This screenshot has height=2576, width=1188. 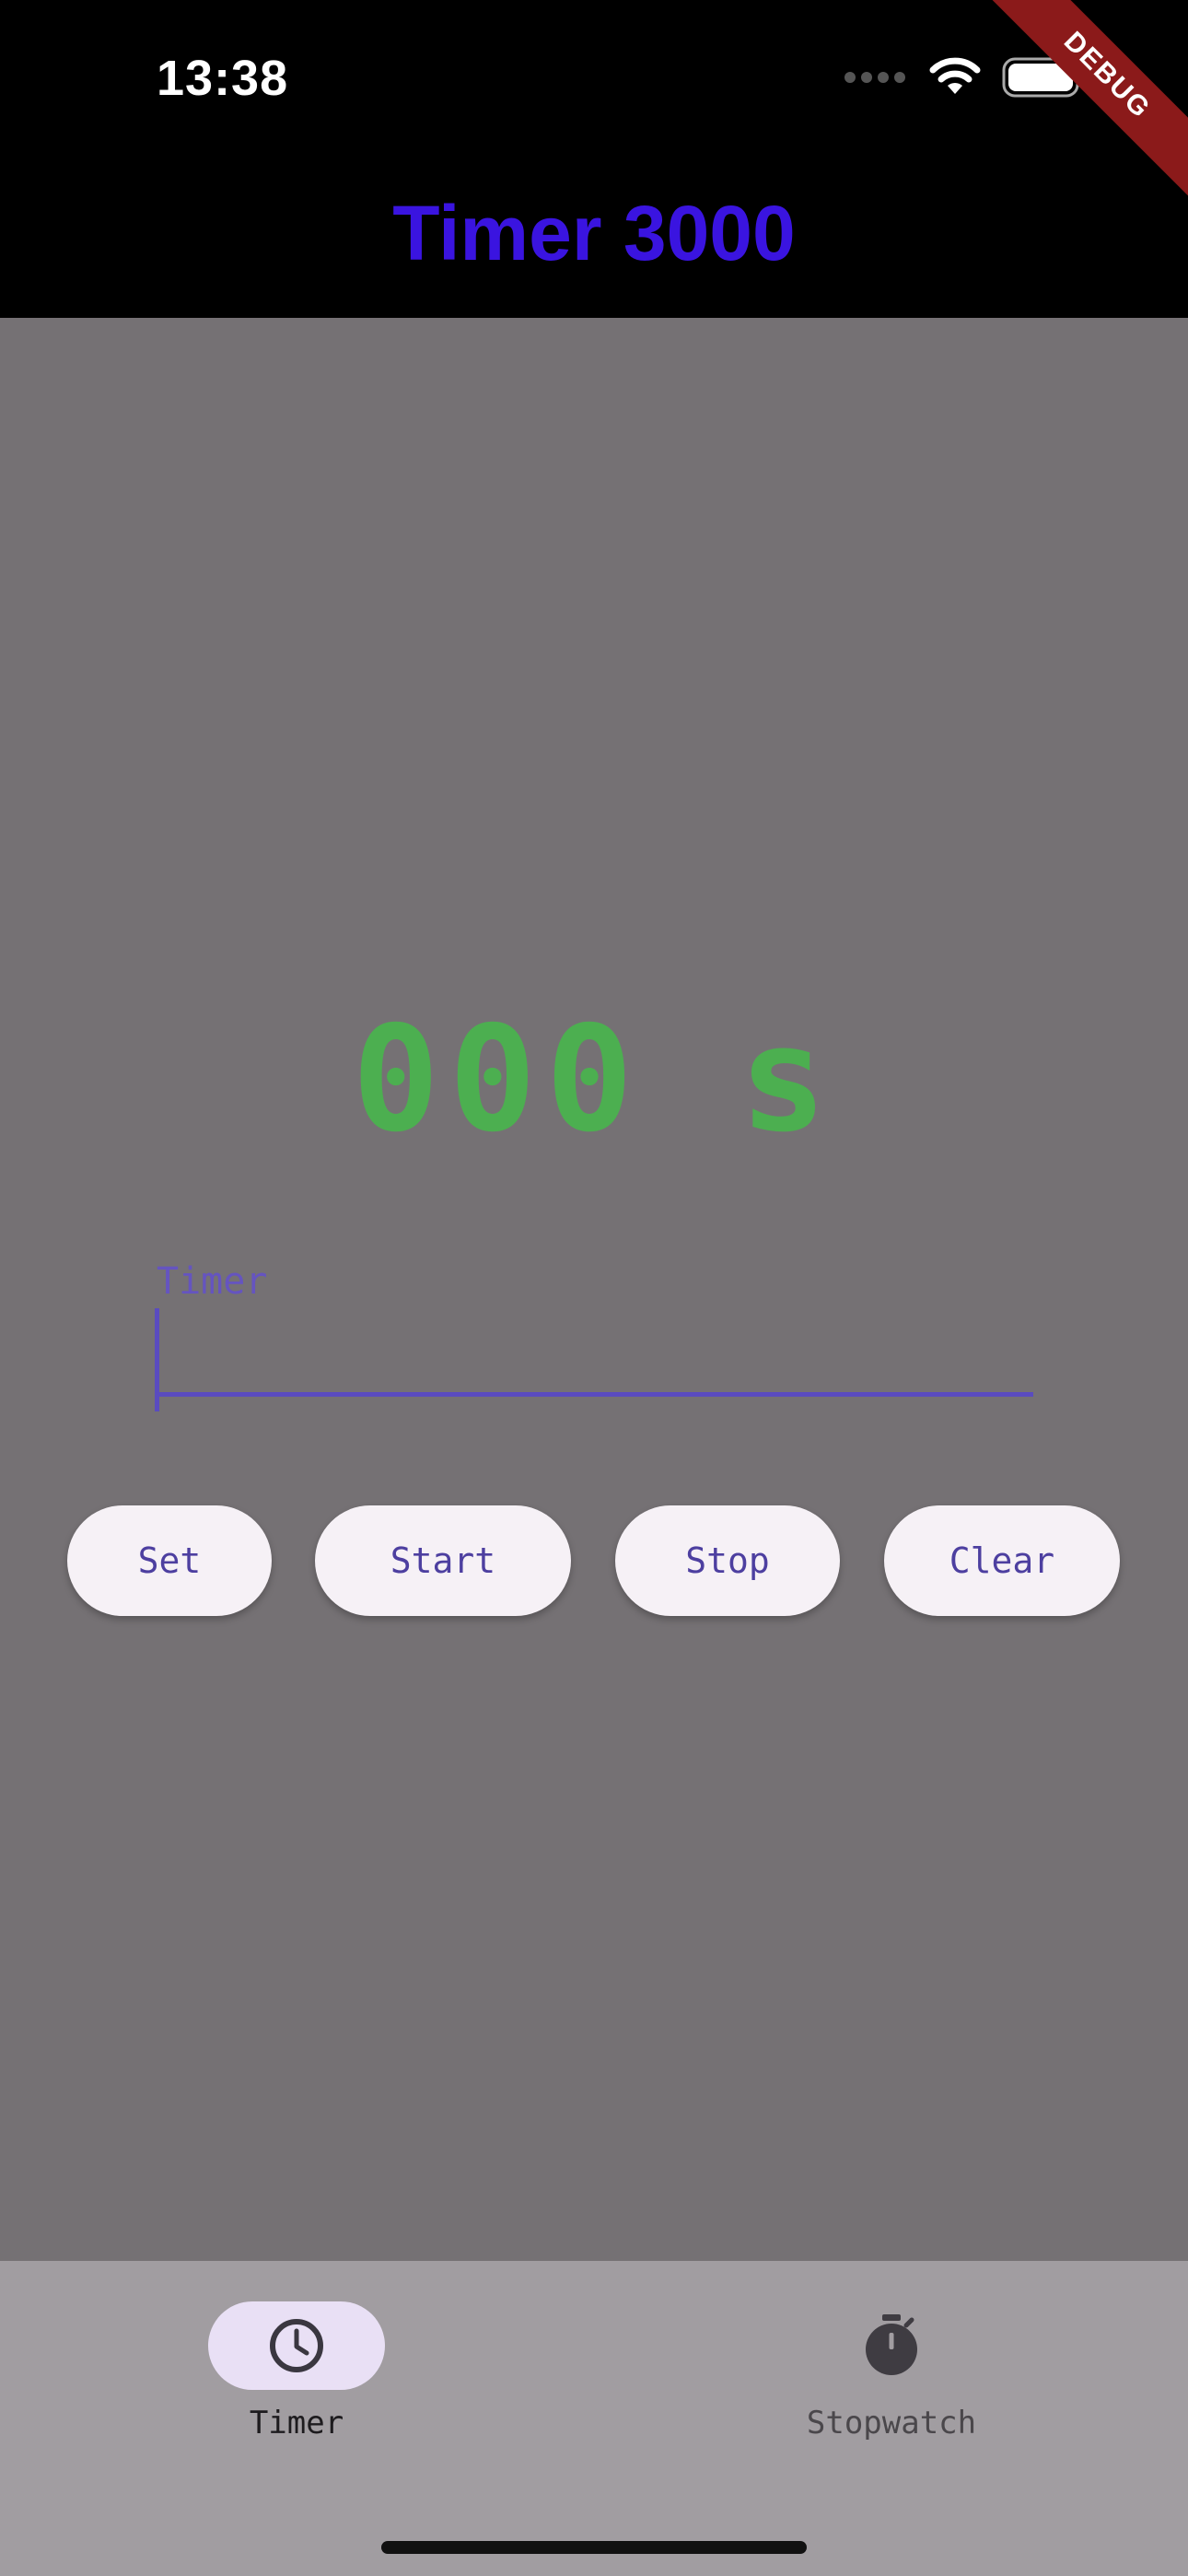 I want to click on timer-field: Timer, so click(x=594, y=1343).